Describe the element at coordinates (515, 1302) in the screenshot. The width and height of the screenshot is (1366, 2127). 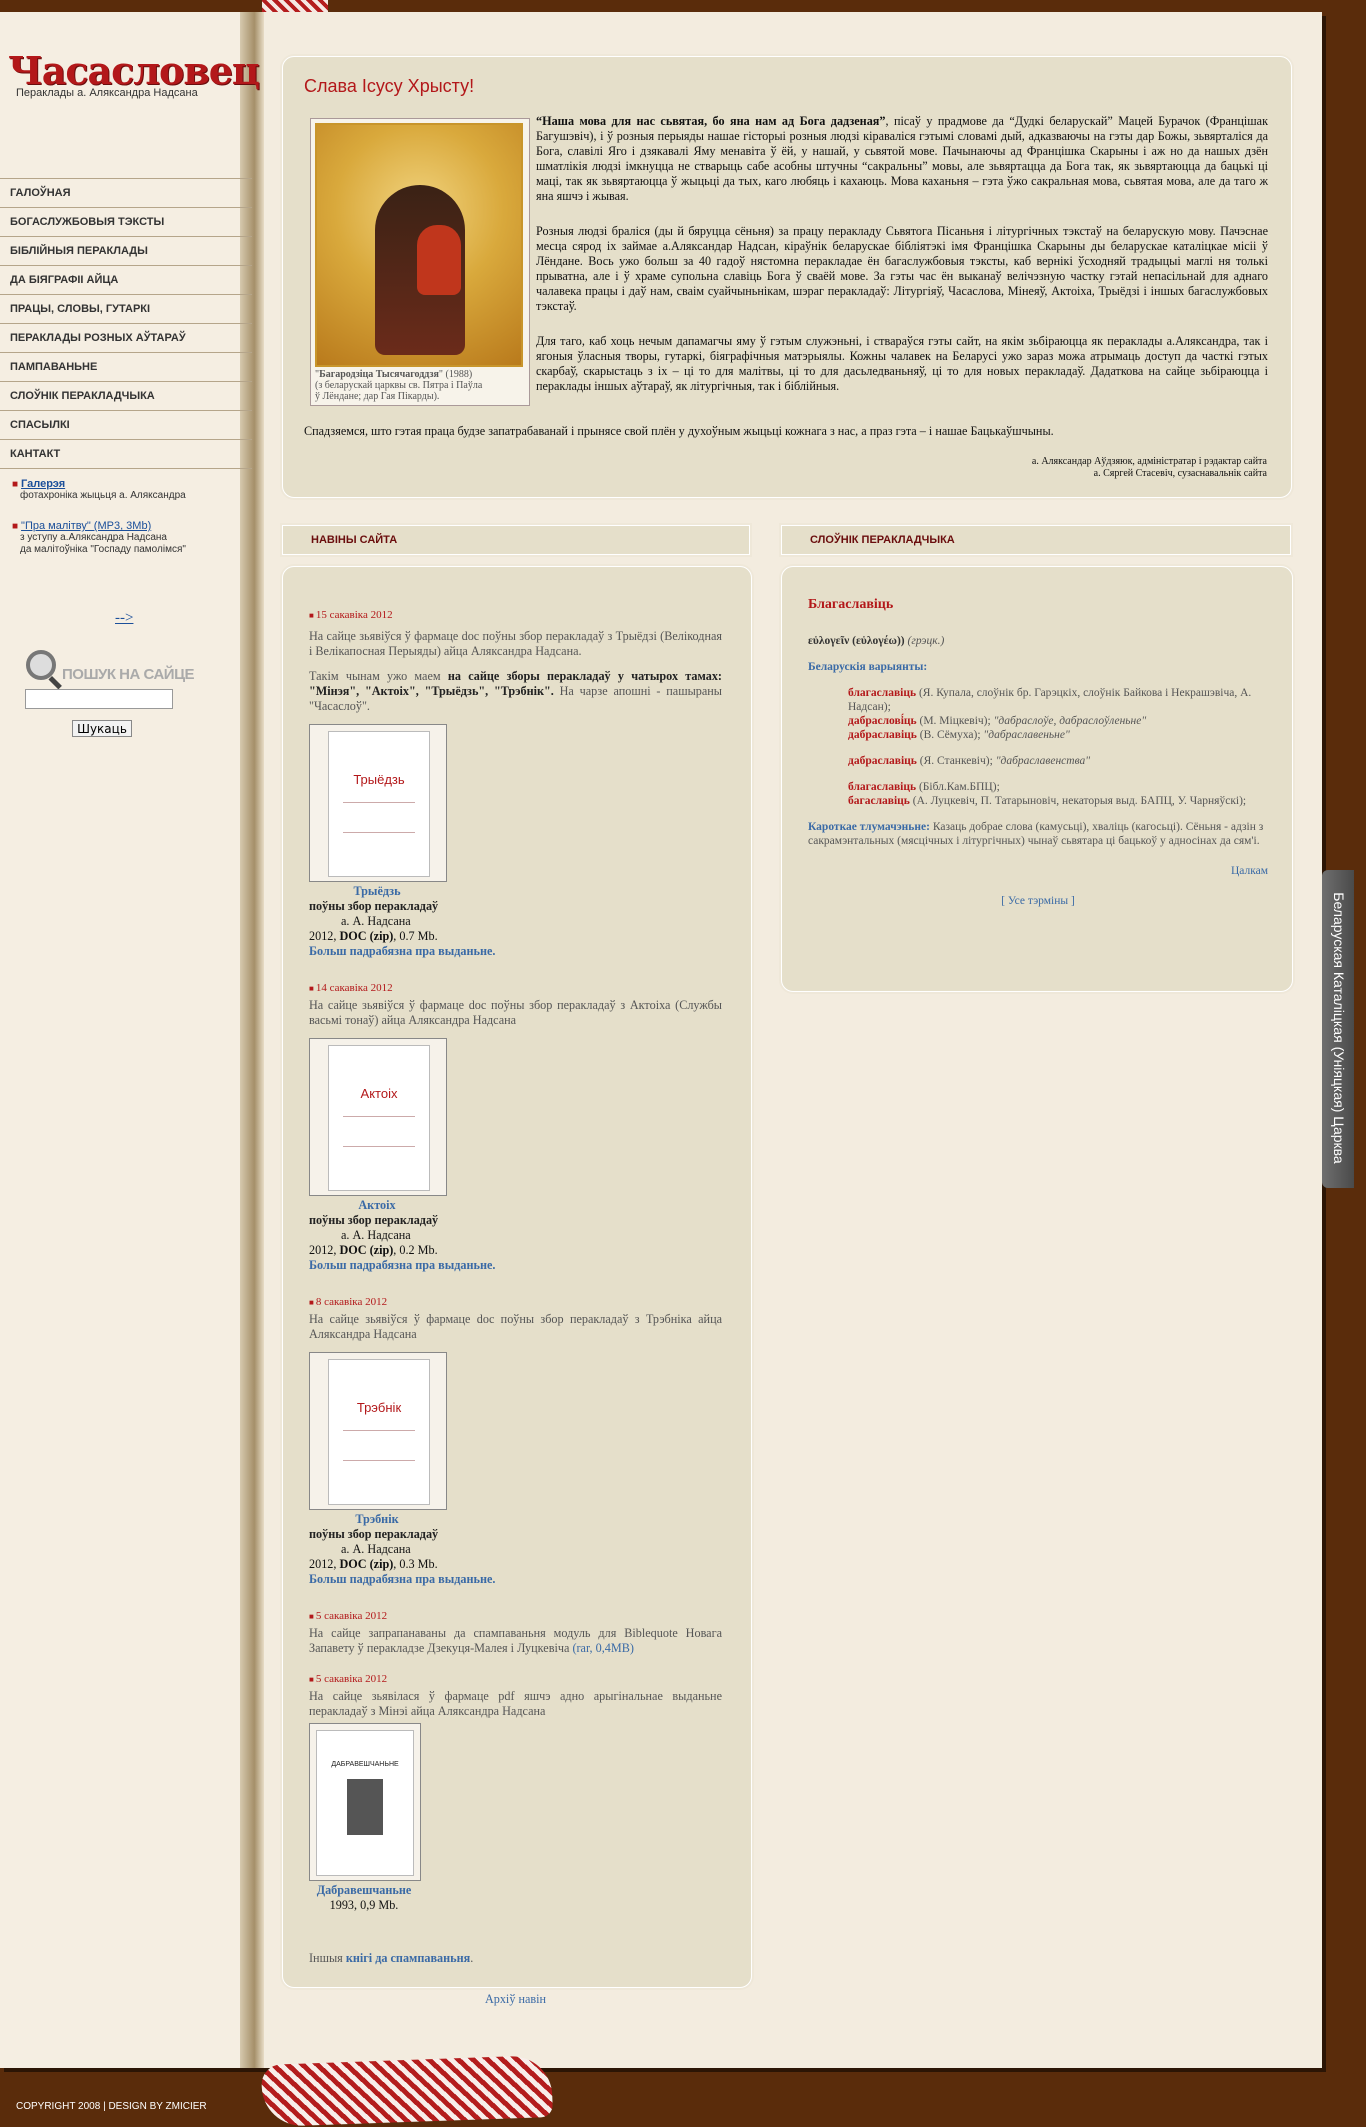
I see `news-date: 8 сакавіка 2012` at that location.